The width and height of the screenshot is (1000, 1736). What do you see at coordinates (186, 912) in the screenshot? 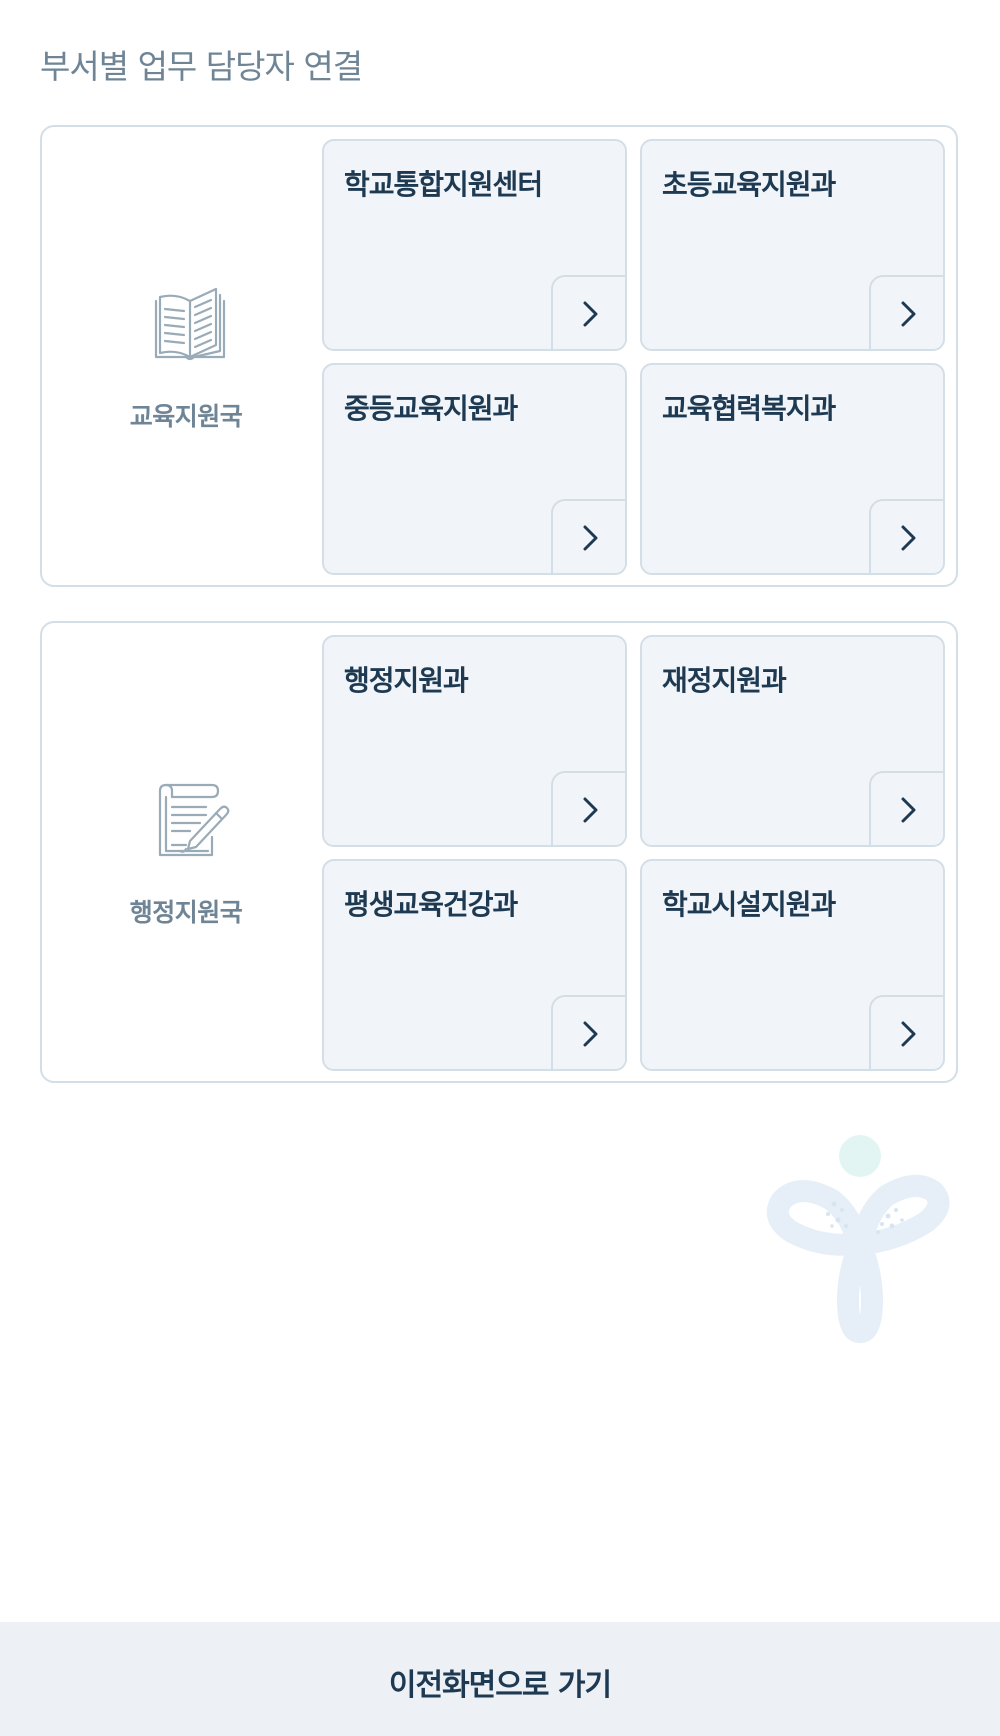
I see `group-name: 행정지원국` at bounding box center [186, 912].